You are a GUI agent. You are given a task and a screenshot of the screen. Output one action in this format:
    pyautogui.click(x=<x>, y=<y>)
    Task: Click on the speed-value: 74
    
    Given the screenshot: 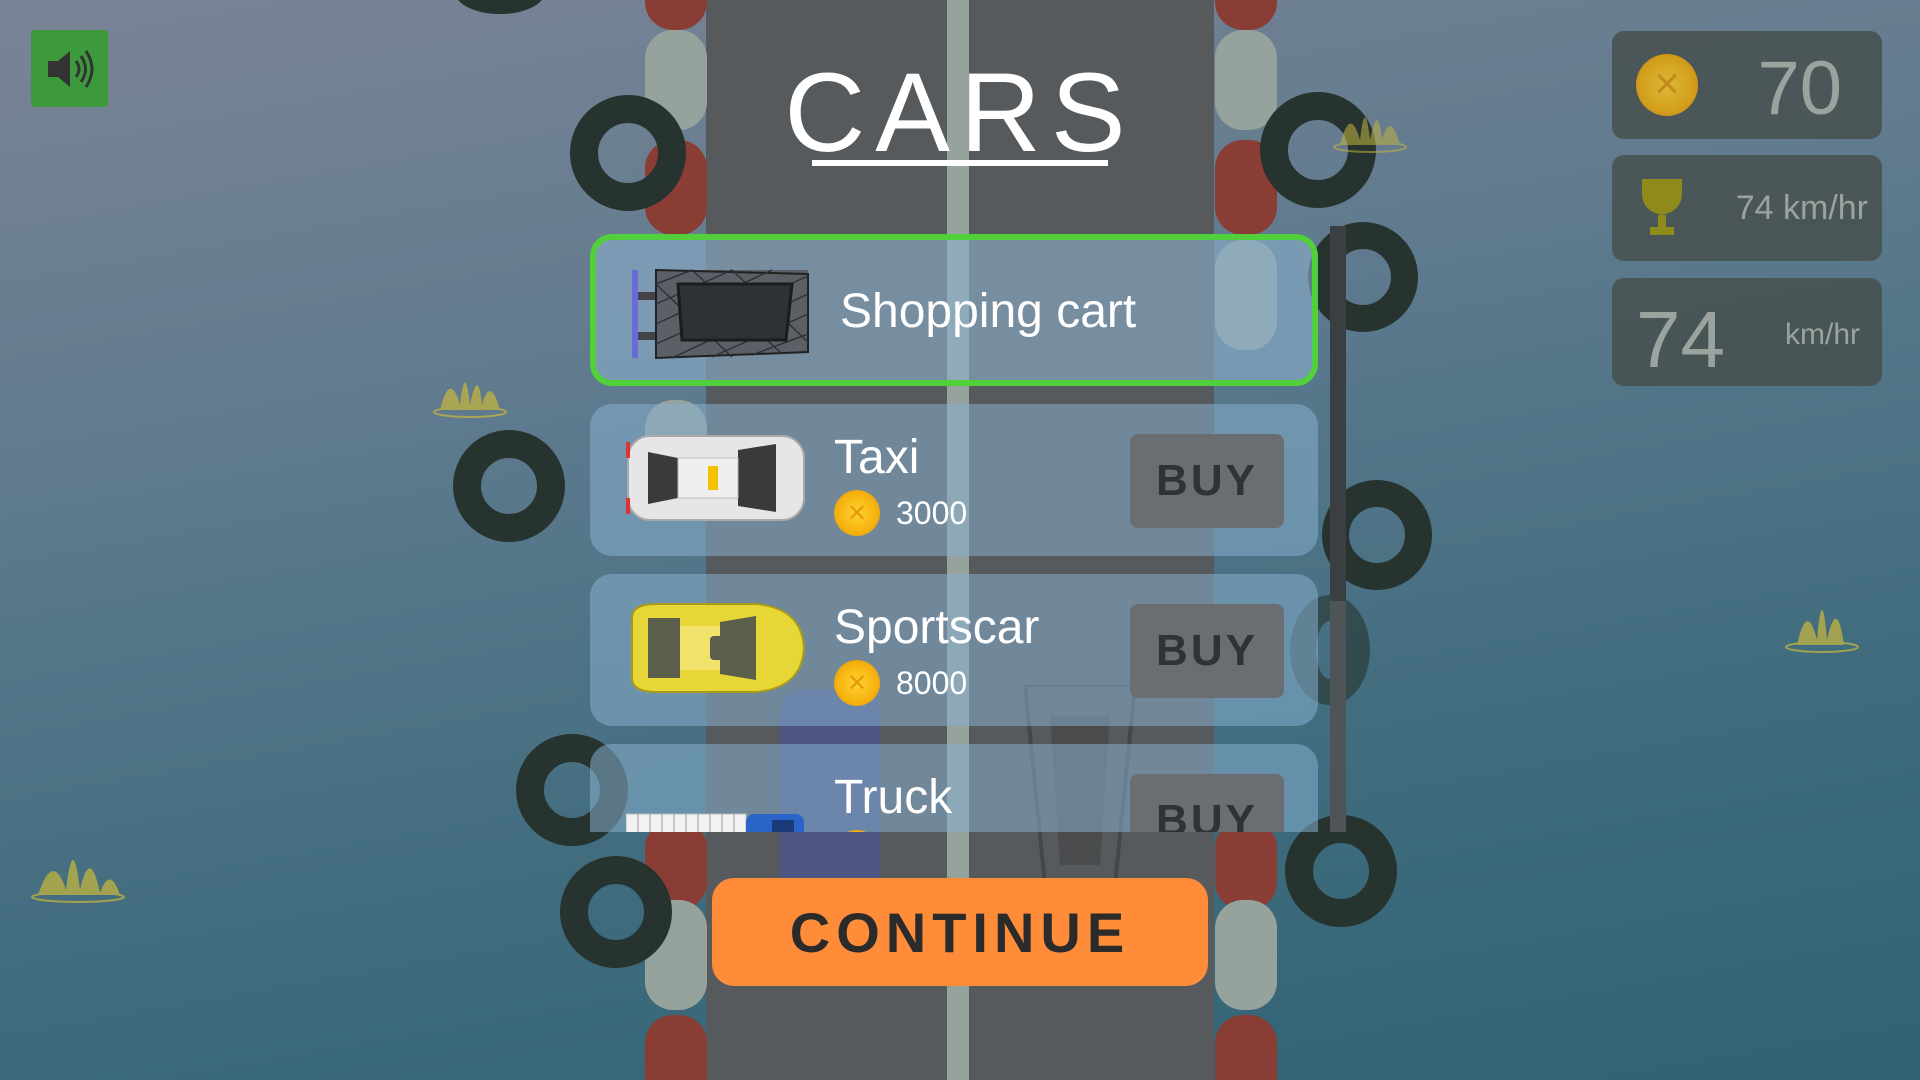 What is the action you would take?
    pyautogui.click(x=1680, y=339)
    